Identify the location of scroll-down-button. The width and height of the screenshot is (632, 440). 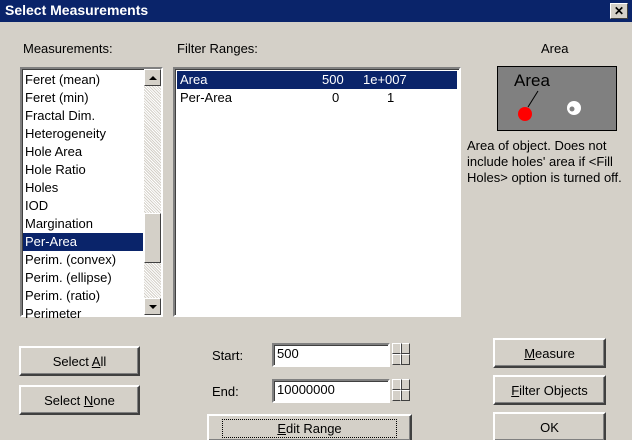
(152, 306).